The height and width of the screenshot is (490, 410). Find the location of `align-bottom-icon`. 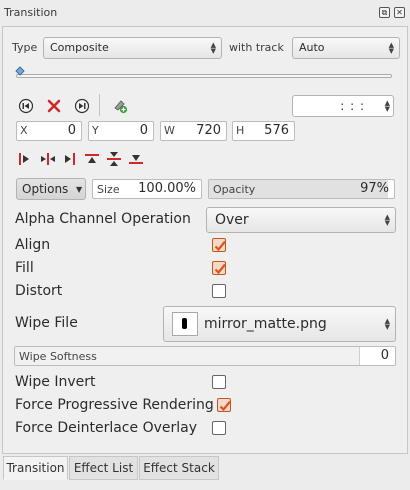

align-bottom-icon is located at coordinates (136, 159).